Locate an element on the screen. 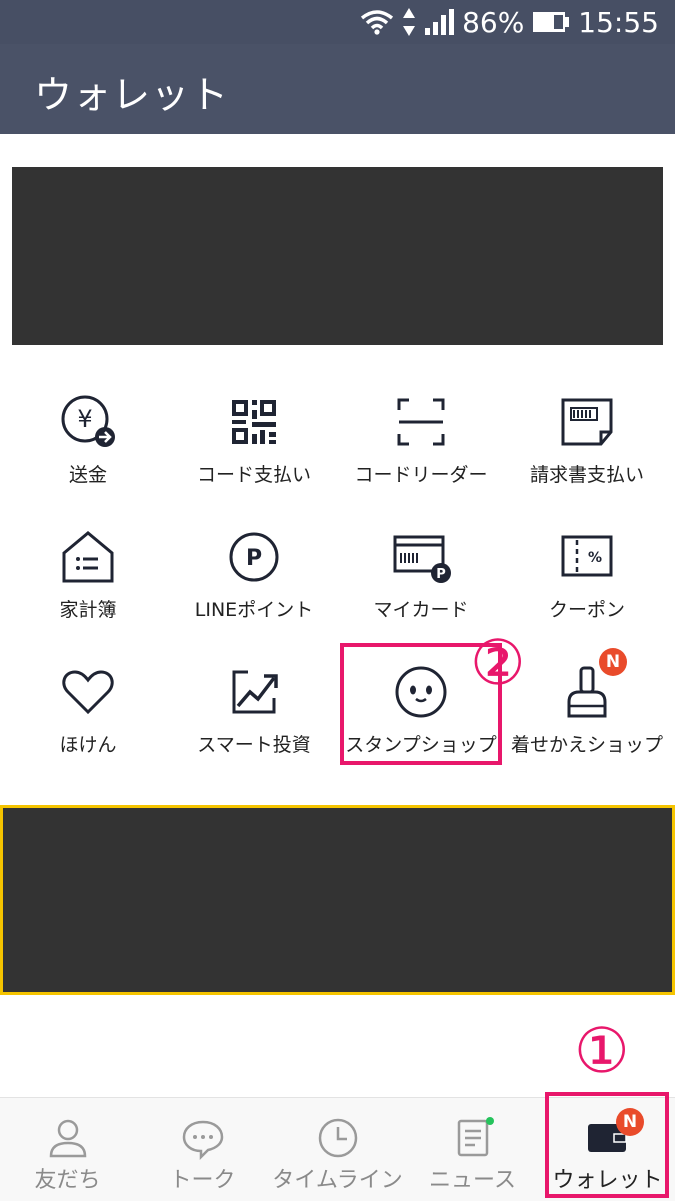 The image size is (675, 1201). trend-chart-icon is located at coordinates (255, 692).